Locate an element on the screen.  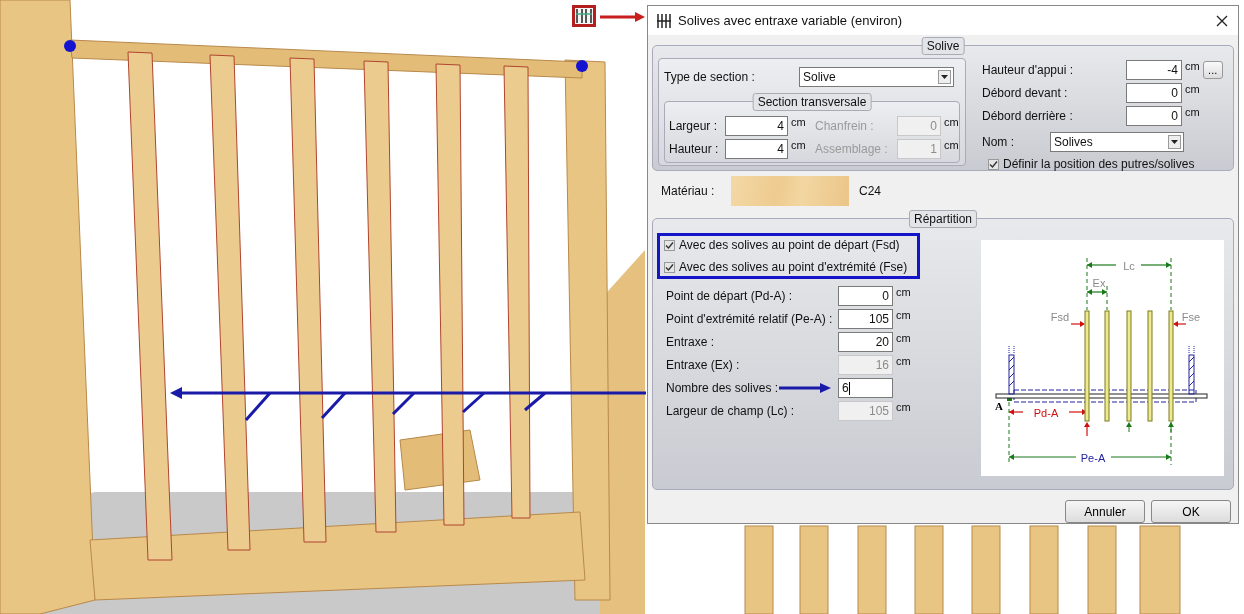
field-label: Chanfrein : is located at coordinates (845, 126).